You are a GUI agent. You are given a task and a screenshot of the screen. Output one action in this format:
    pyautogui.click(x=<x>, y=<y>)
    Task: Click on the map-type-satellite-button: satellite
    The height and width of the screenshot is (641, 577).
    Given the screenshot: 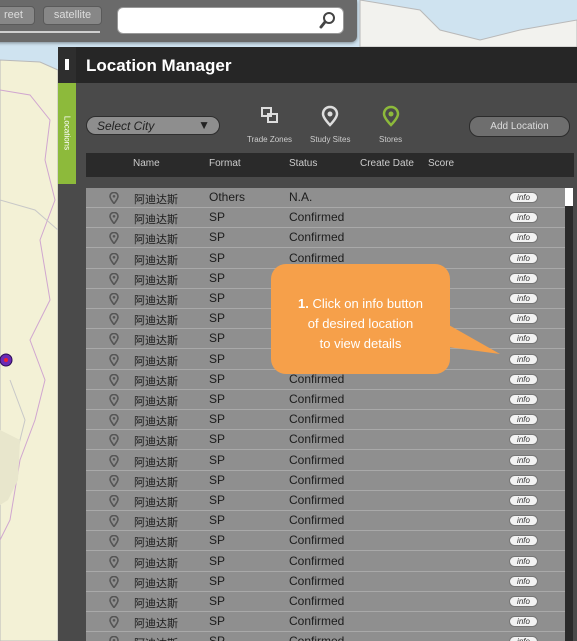 What is the action you would take?
    pyautogui.click(x=72, y=15)
    